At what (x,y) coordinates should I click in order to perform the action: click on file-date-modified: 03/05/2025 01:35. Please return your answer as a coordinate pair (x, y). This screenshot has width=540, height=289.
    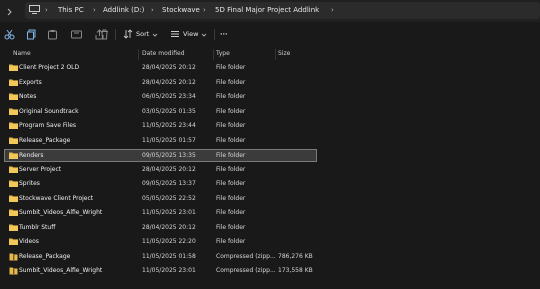
    Looking at the image, I should click on (169, 111).